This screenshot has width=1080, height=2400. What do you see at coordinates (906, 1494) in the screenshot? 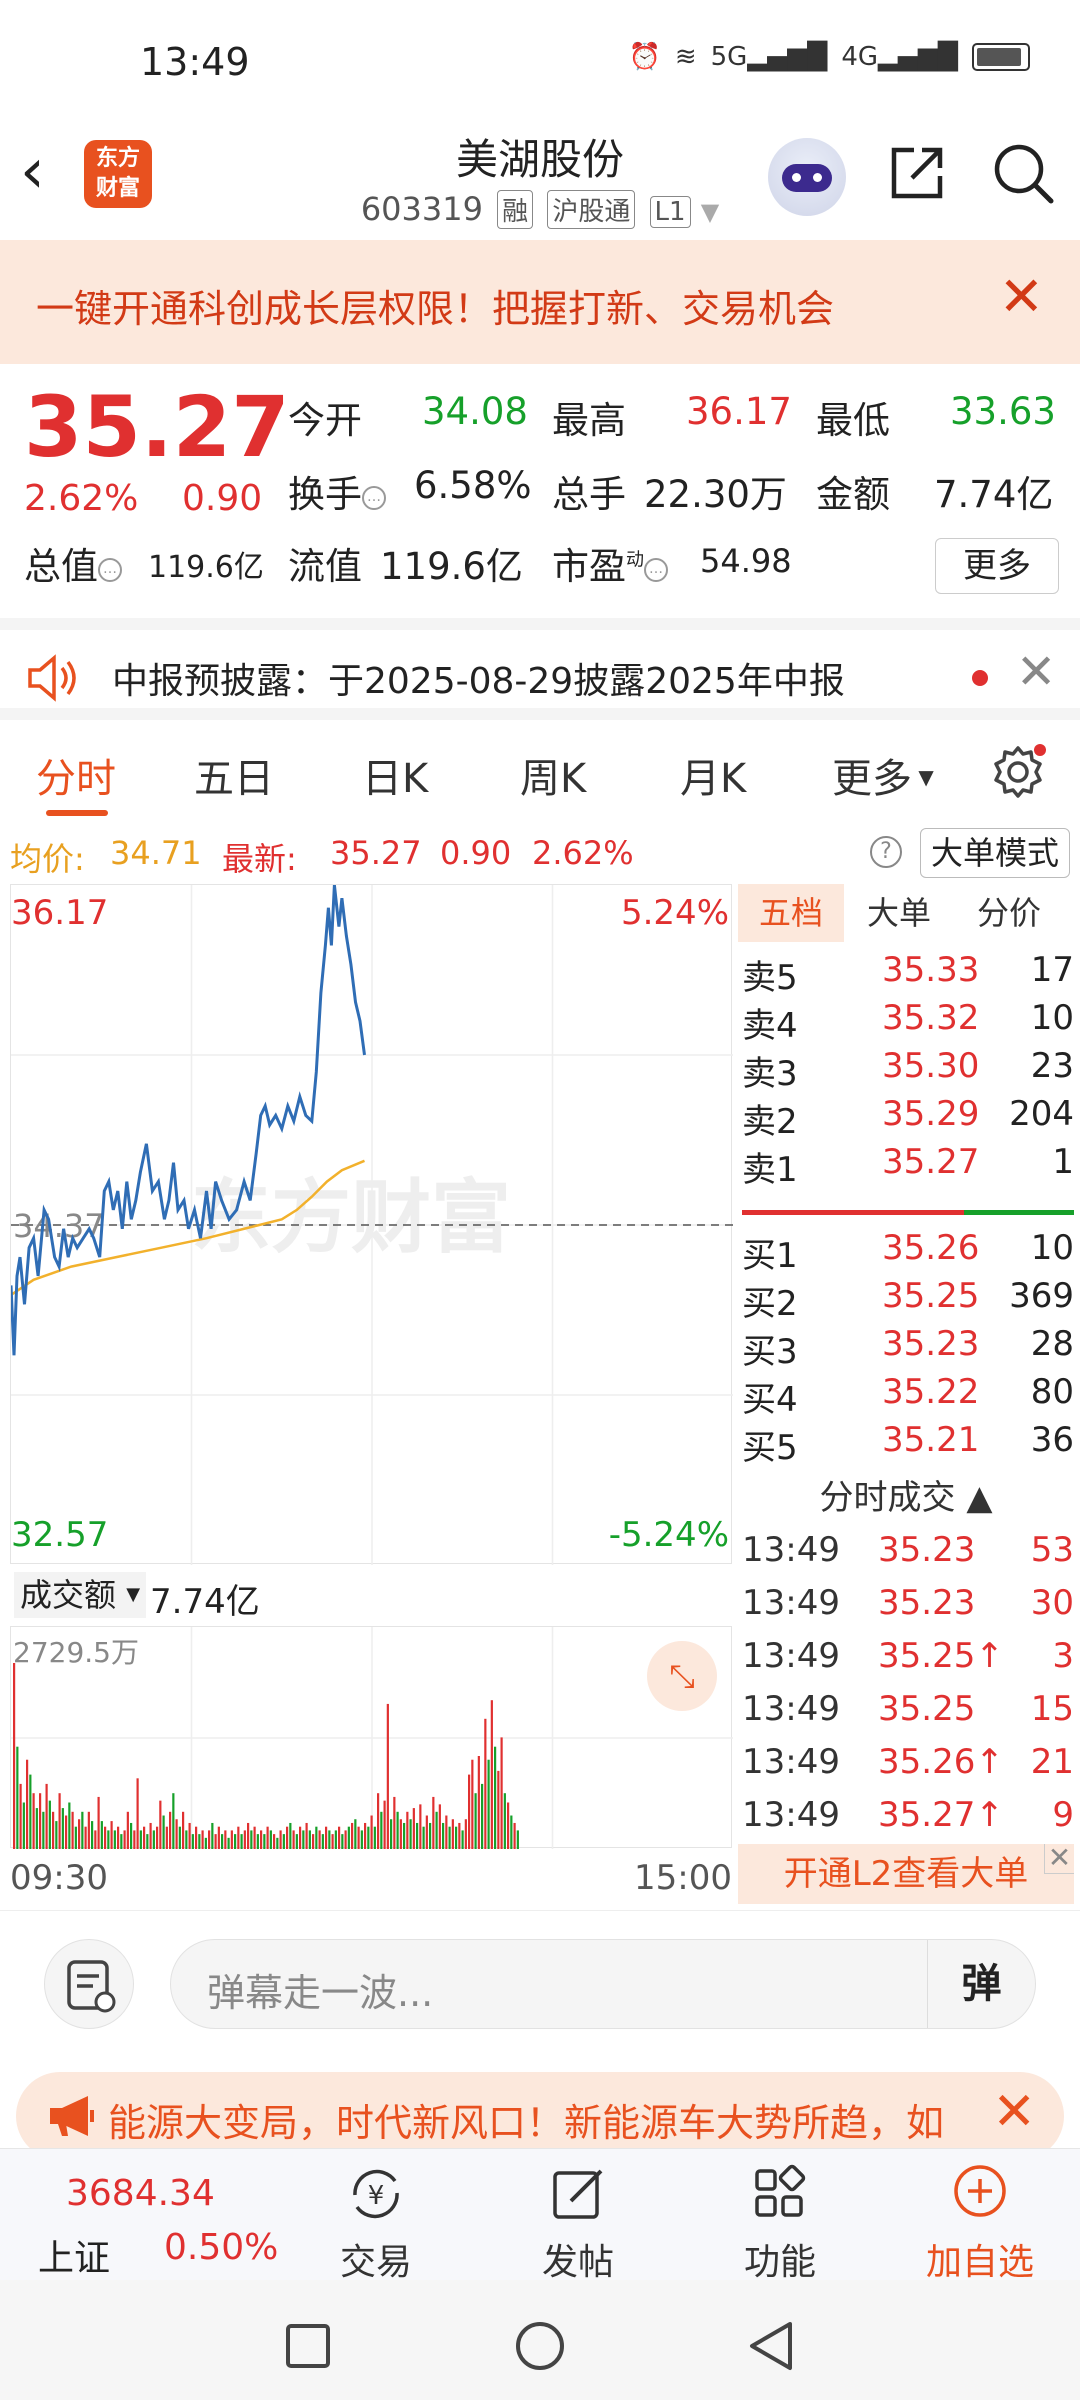
I see `trades-header: 分时成交 ▲` at bounding box center [906, 1494].